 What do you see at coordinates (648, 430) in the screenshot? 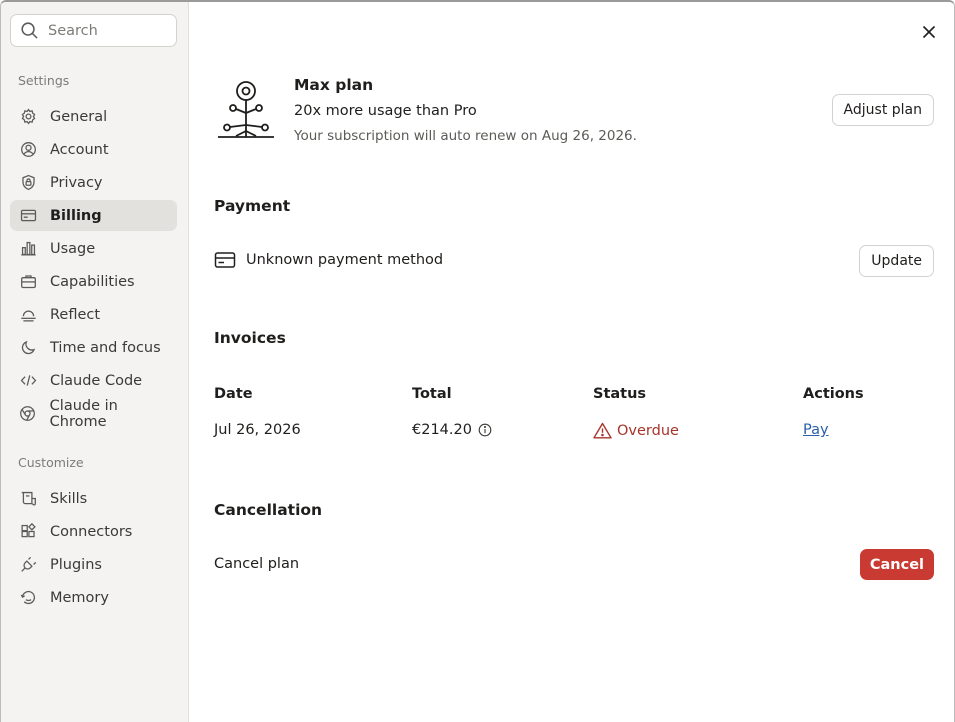
I see `invoice-status: Overdue` at bounding box center [648, 430].